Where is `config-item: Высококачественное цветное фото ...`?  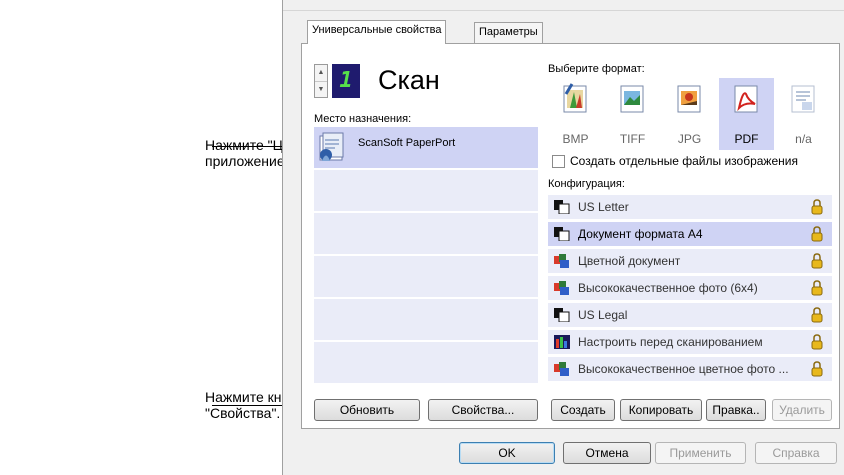 config-item: Высококачественное цветное фото ... is located at coordinates (690, 369).